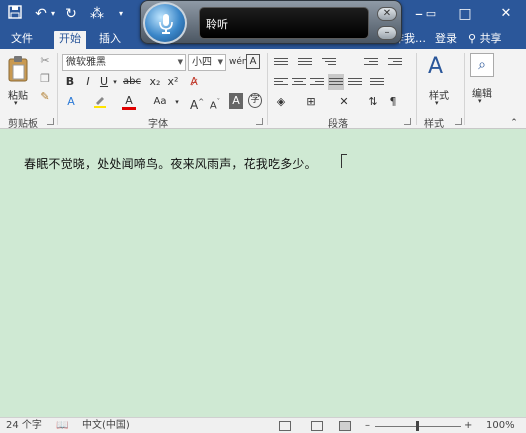 This screenshot has height=433, width=526. What do you see at coordinates (259, 121) in the screenshot?
I see `font-launcher-icon` at bounding box center [259, 121].